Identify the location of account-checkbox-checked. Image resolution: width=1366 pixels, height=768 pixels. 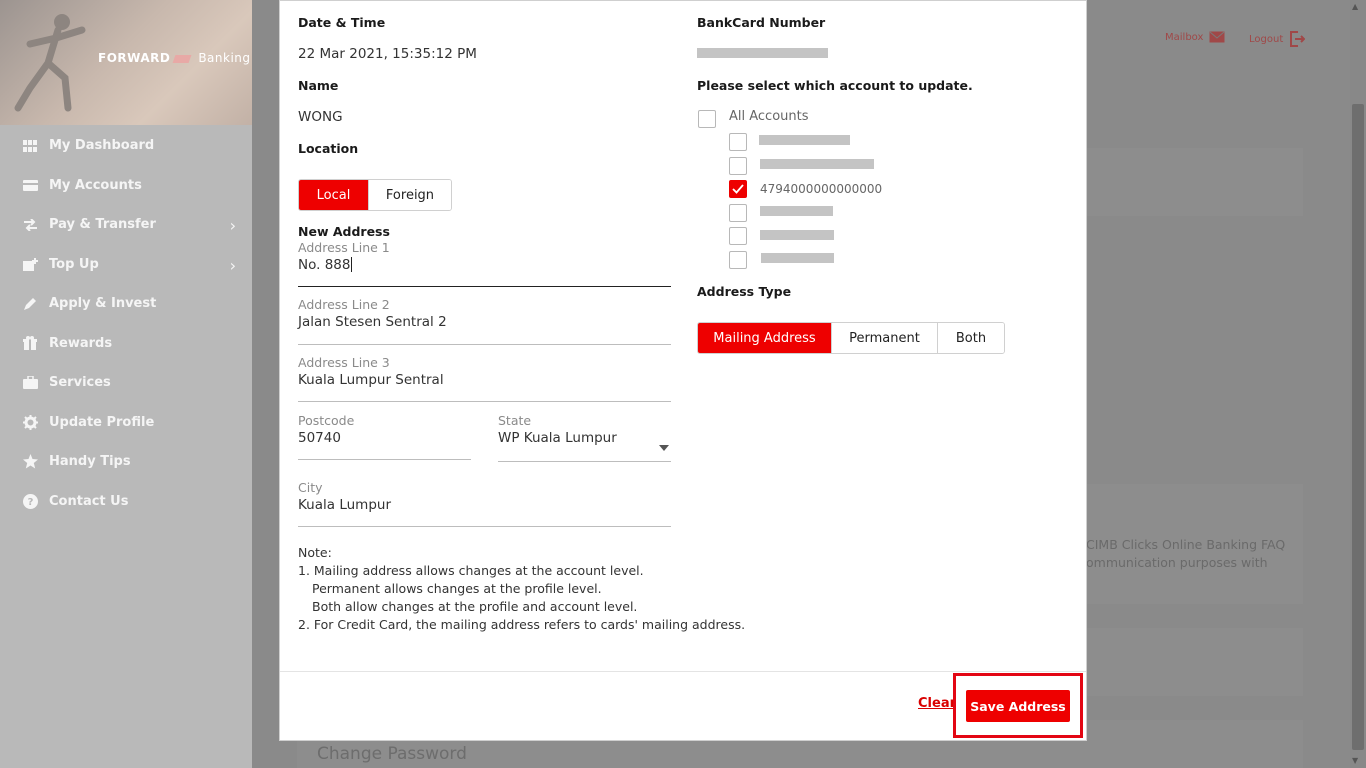
(738, 189).